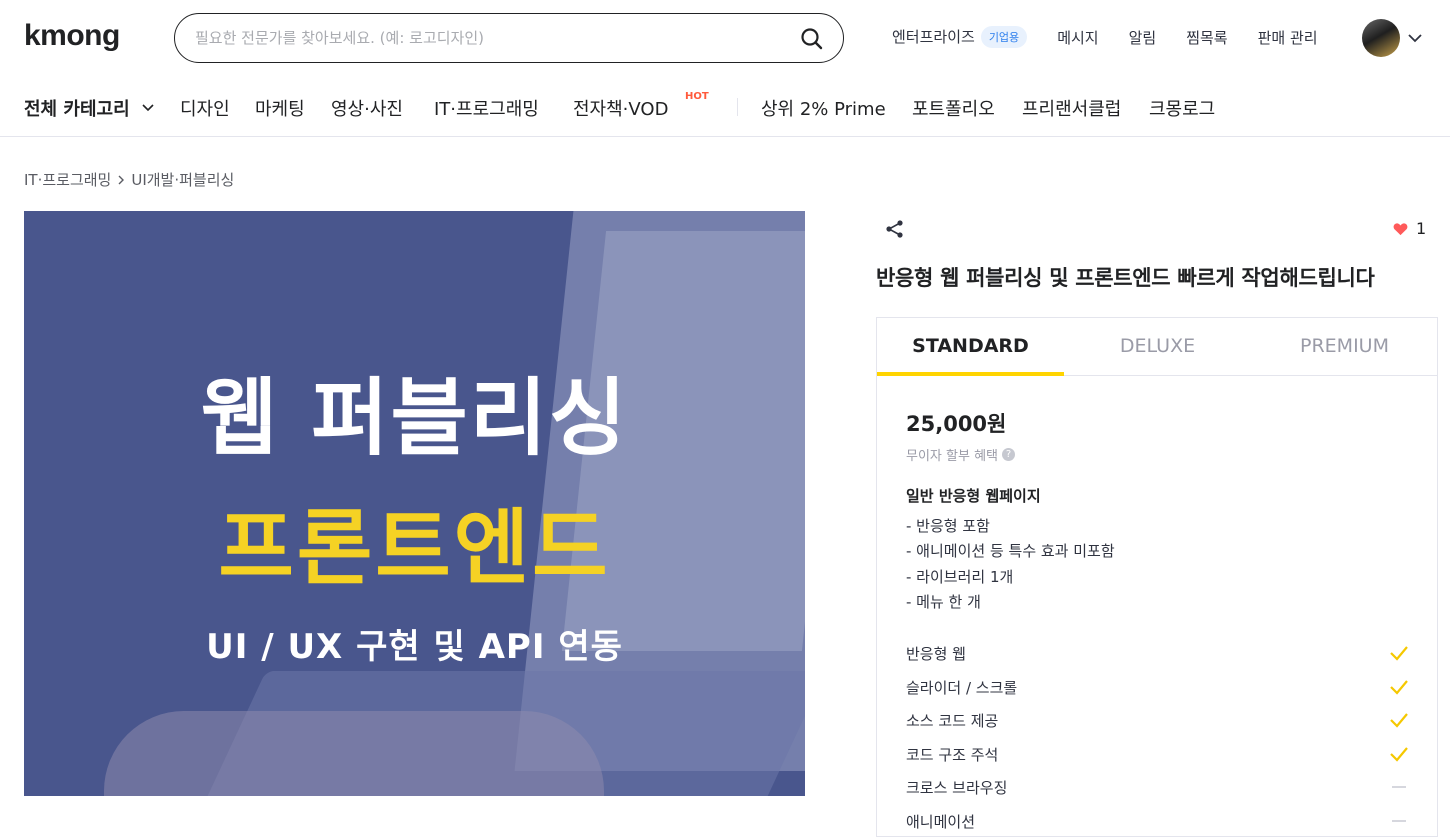 The height and width of the screenshot is (837, 1450). Describe the element at coordinates (1288, 37) in the screenshot. I see `nav-sales-management: 판매 관리` at that location.